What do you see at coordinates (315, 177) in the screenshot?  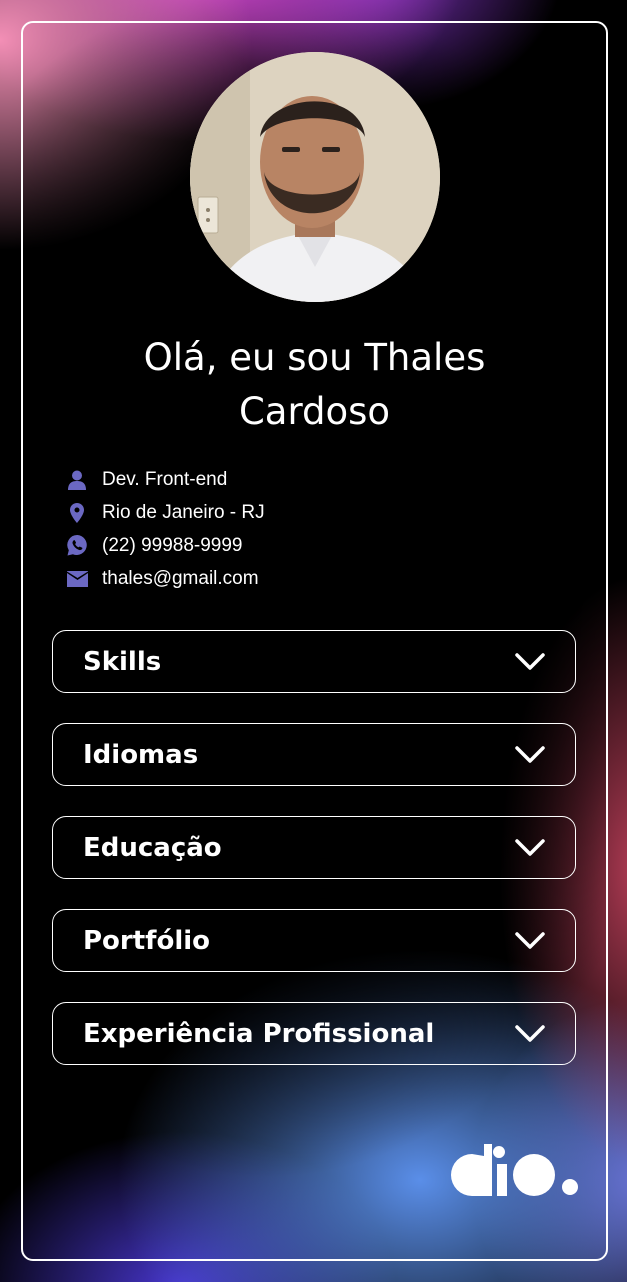 I see `profile-photo` at bounding box center [315, 177].